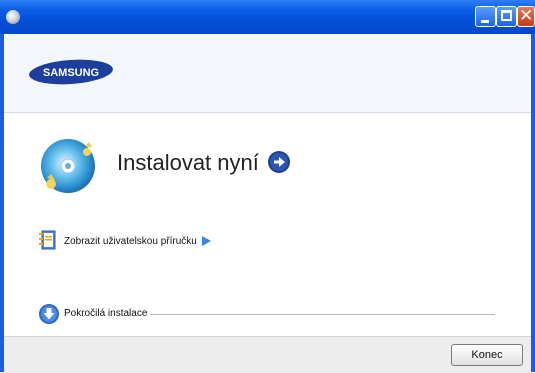 This screenshot has width=535, height=373. What do you see at coordinates (485, 21) in the screenshot?
I see `minimize-icon` at bounding box center [485, 21].